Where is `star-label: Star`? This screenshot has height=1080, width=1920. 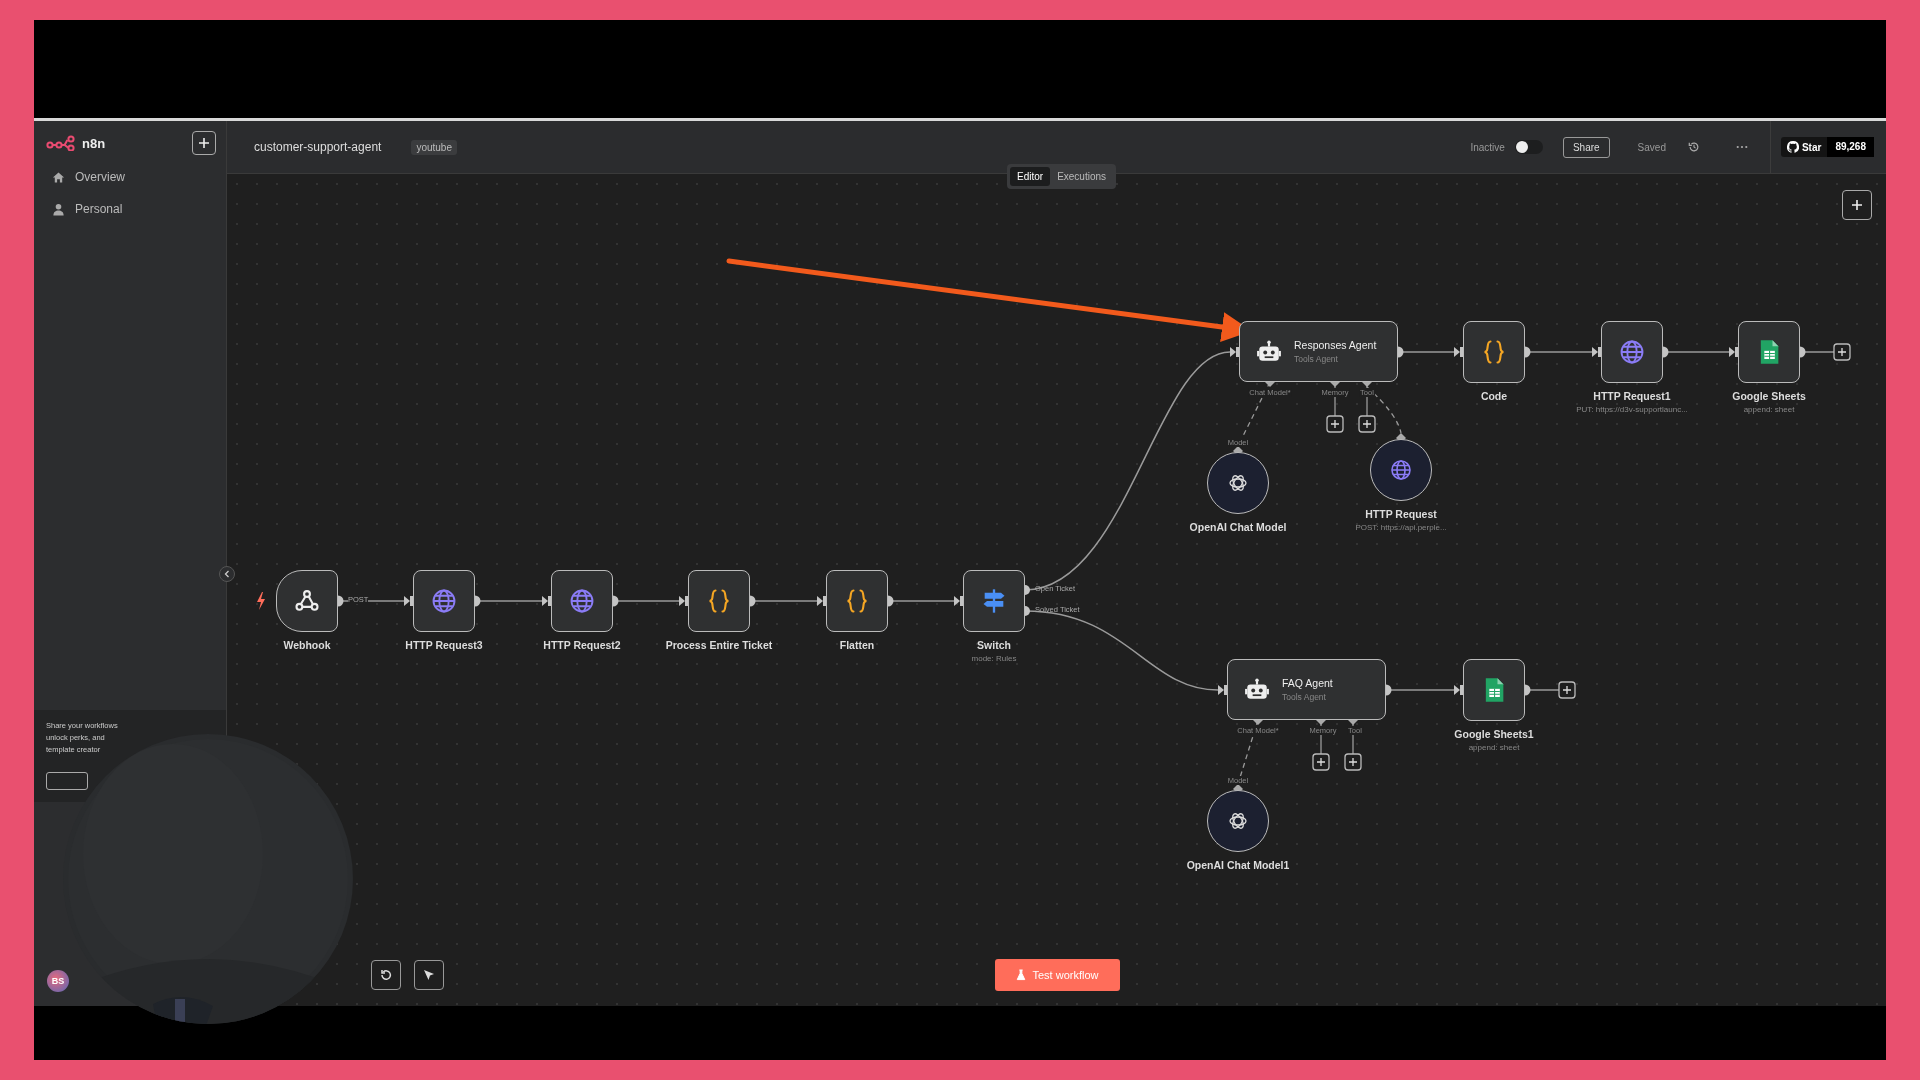
star-label: Star is located at coordinates (1811, 147).